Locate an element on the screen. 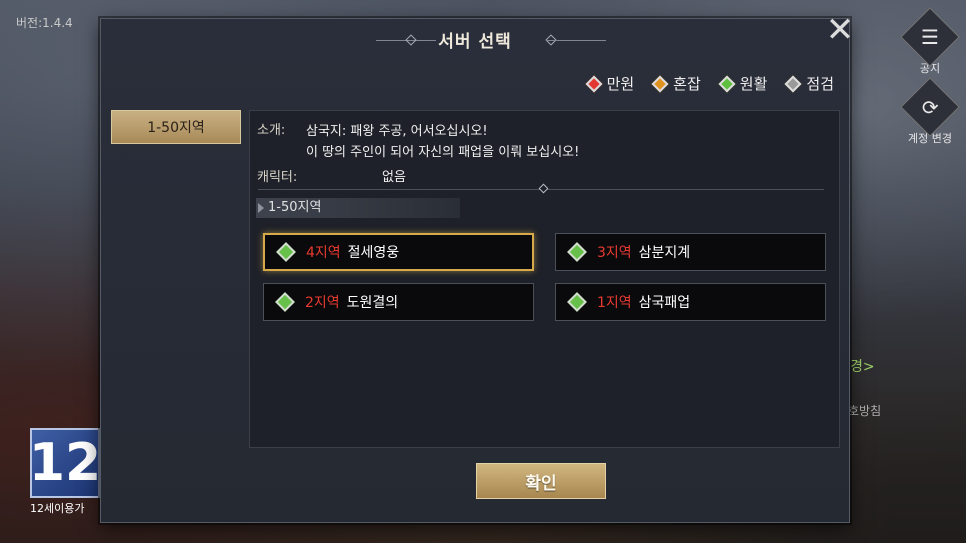 The height and width of the screenshot is (543, 966). notice-button: ☰ 공지 is located at coordinates (930, 41).